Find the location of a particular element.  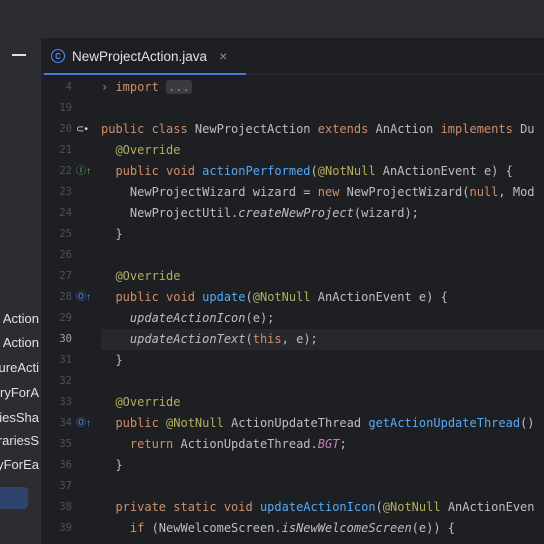

code-token: public is located at coordinates (134, 423).